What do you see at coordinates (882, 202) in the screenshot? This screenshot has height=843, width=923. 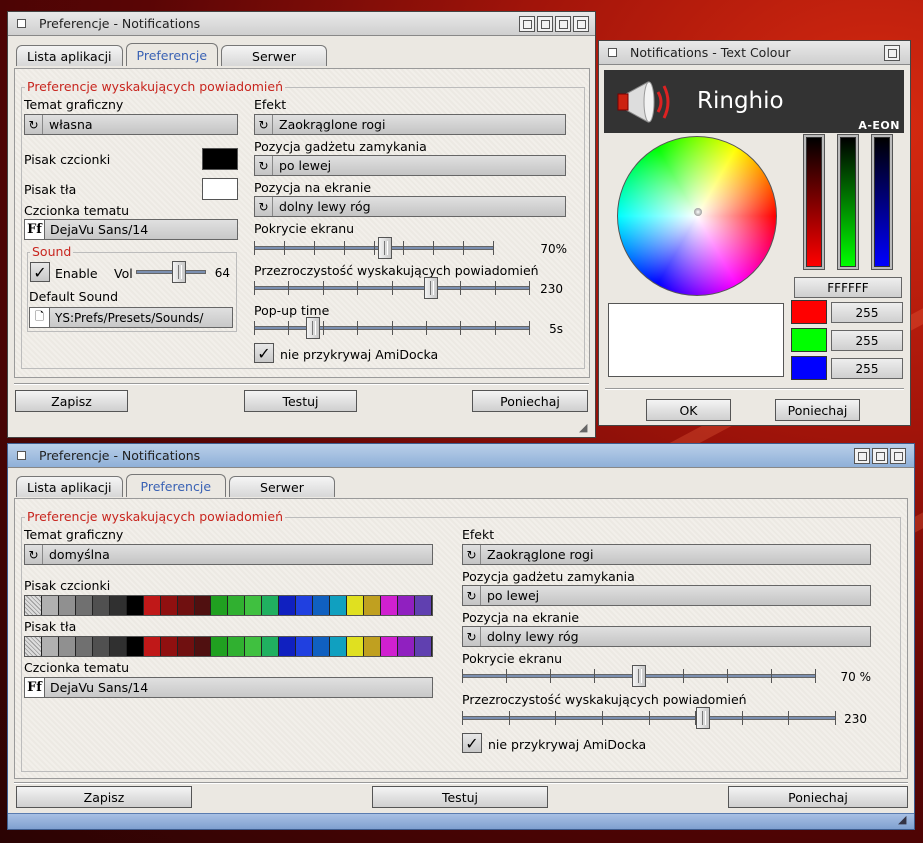 I see `blue-bar` at bounding box center [882, 202].